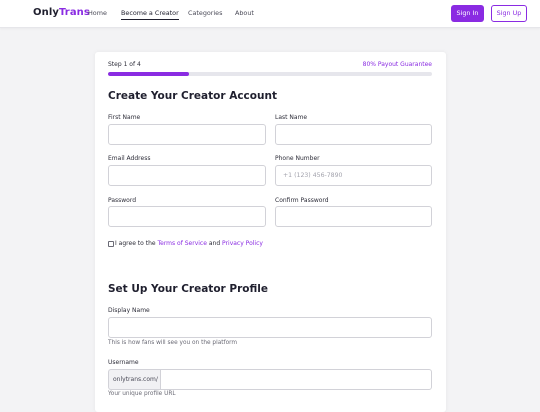  What do you see at coordinates (142, 394) in the screenshot?
I see `username-hint: Your unique profile URL` at bounding box center [142, 394].